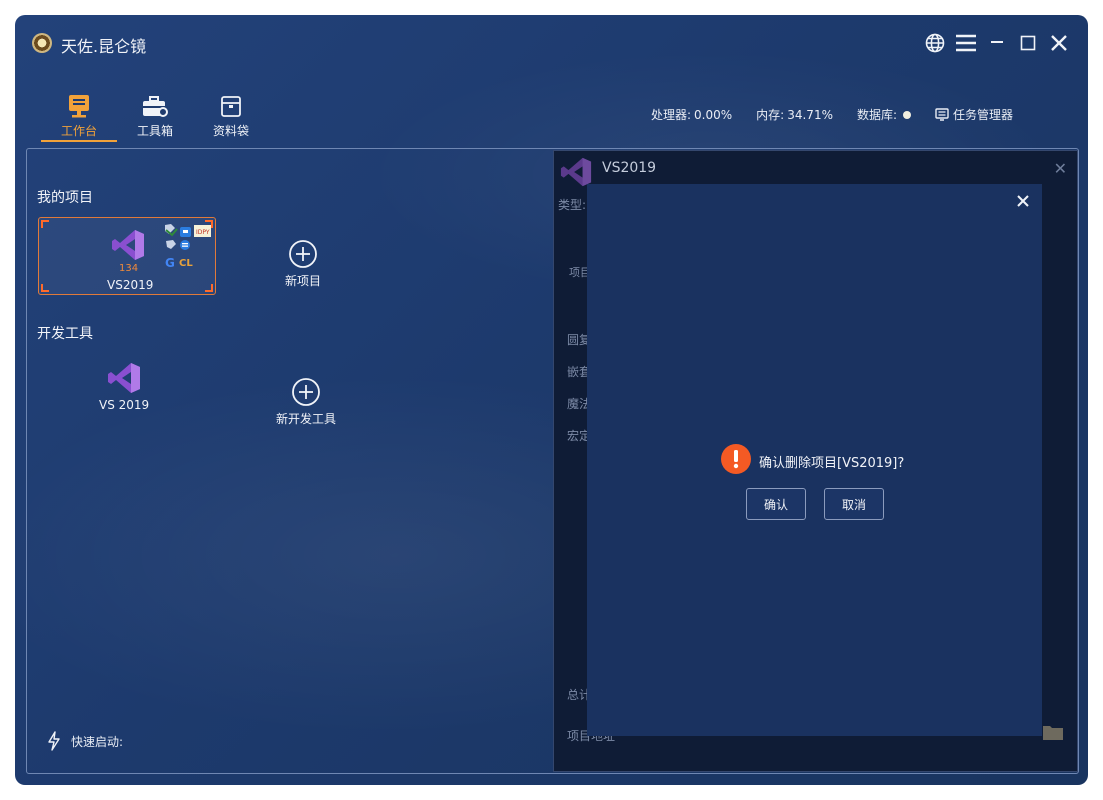  Describe the element at coordinates (185, 232) in the screenshot. I see `shield-icon` at that location.